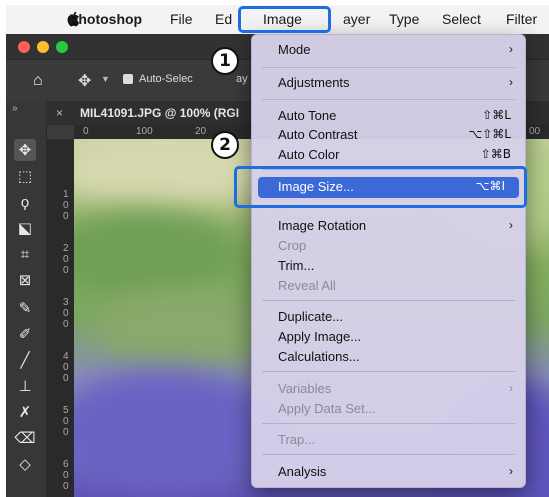  What do you see at coordinates (284, 19) in the screenshot?
I see `image-menu-callout-outline` at bounding box center [284, 19].